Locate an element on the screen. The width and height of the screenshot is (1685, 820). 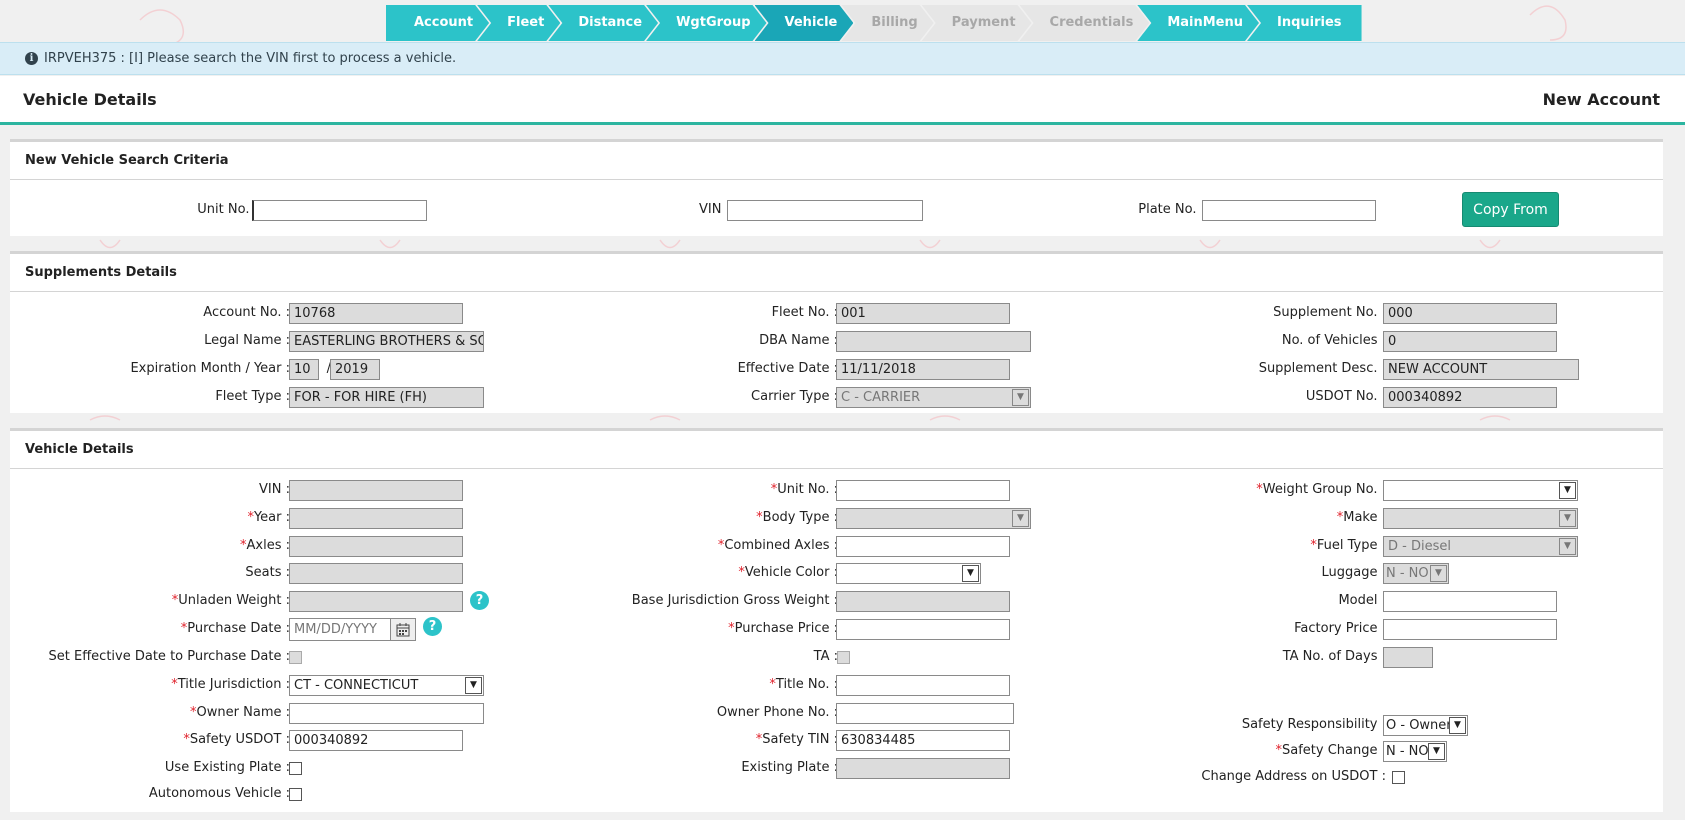
body-type-select: ▼ is located at coordinates (933, 518).